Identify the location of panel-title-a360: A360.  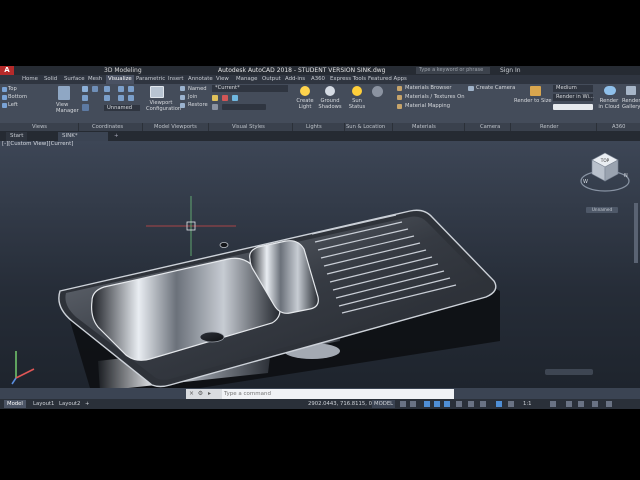
(618, 127).